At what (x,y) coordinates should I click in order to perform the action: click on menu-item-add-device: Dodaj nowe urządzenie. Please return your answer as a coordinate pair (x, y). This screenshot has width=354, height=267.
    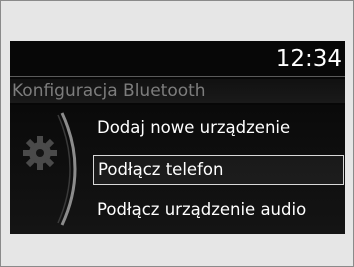
    Looking at the image, I should click on (191, 128).